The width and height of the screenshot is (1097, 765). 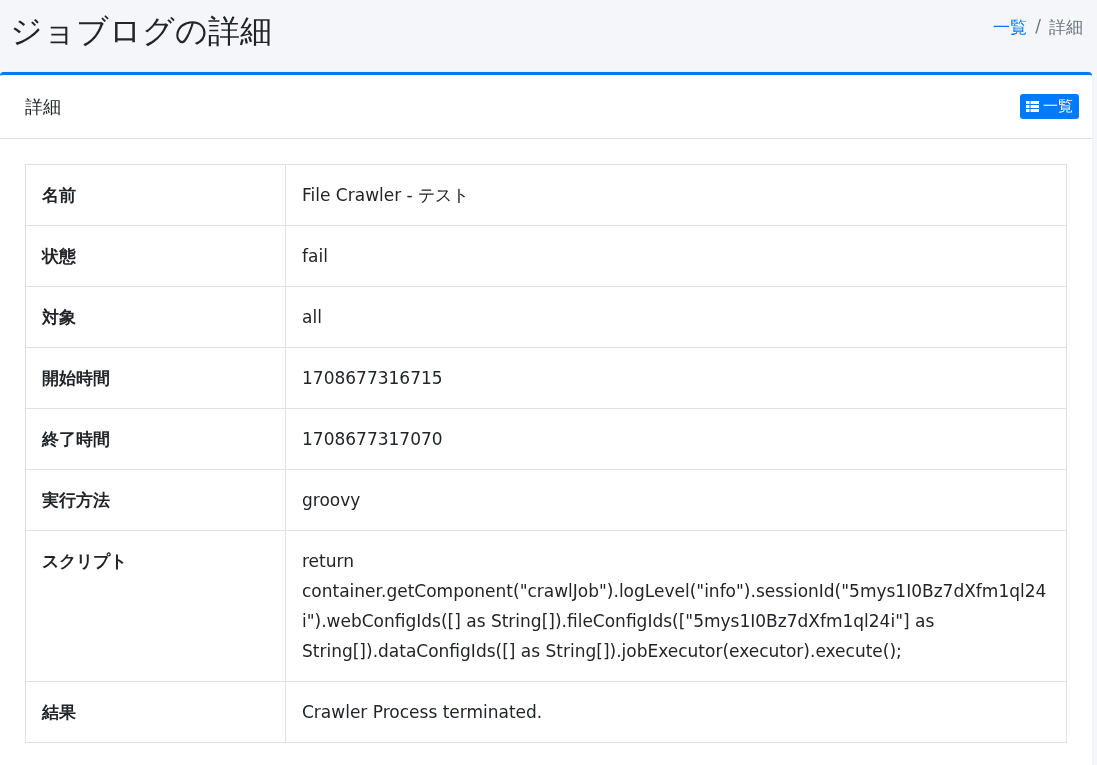 I want to click on field-label: 終了時間, so click(x=155, y=439).